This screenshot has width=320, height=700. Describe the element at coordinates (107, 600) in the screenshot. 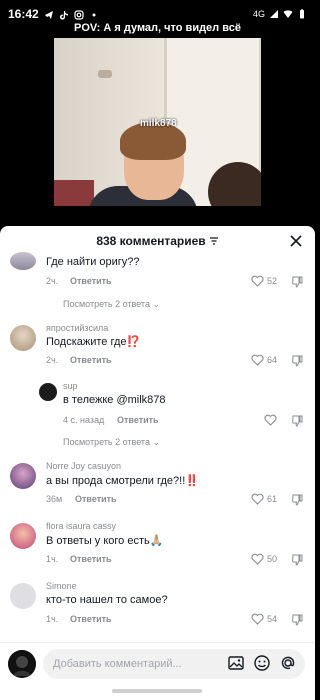

I see `comment-text: кто-то нашел то самое?` at that location.